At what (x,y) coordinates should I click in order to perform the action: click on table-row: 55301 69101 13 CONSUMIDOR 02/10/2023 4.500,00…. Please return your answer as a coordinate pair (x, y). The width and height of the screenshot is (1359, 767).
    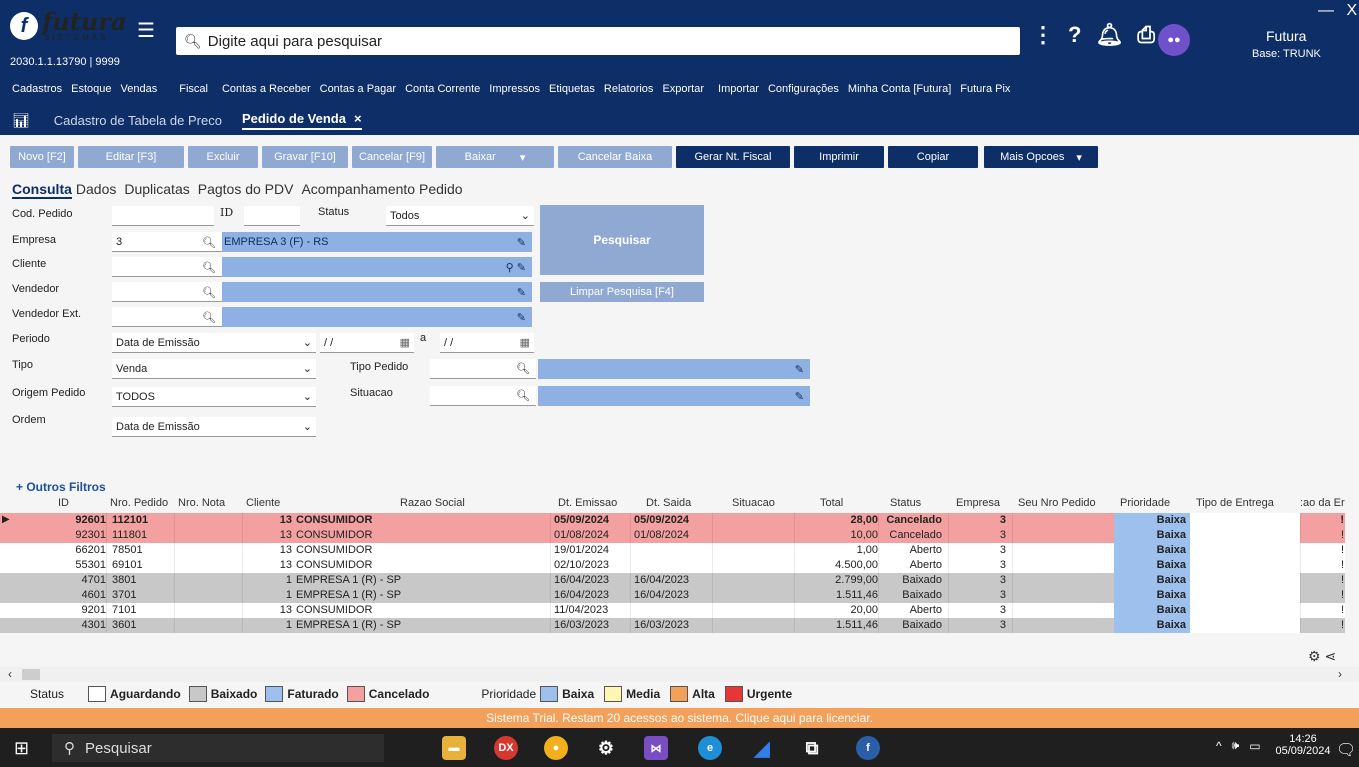
    Looking at the image, I should click on (672, 565).